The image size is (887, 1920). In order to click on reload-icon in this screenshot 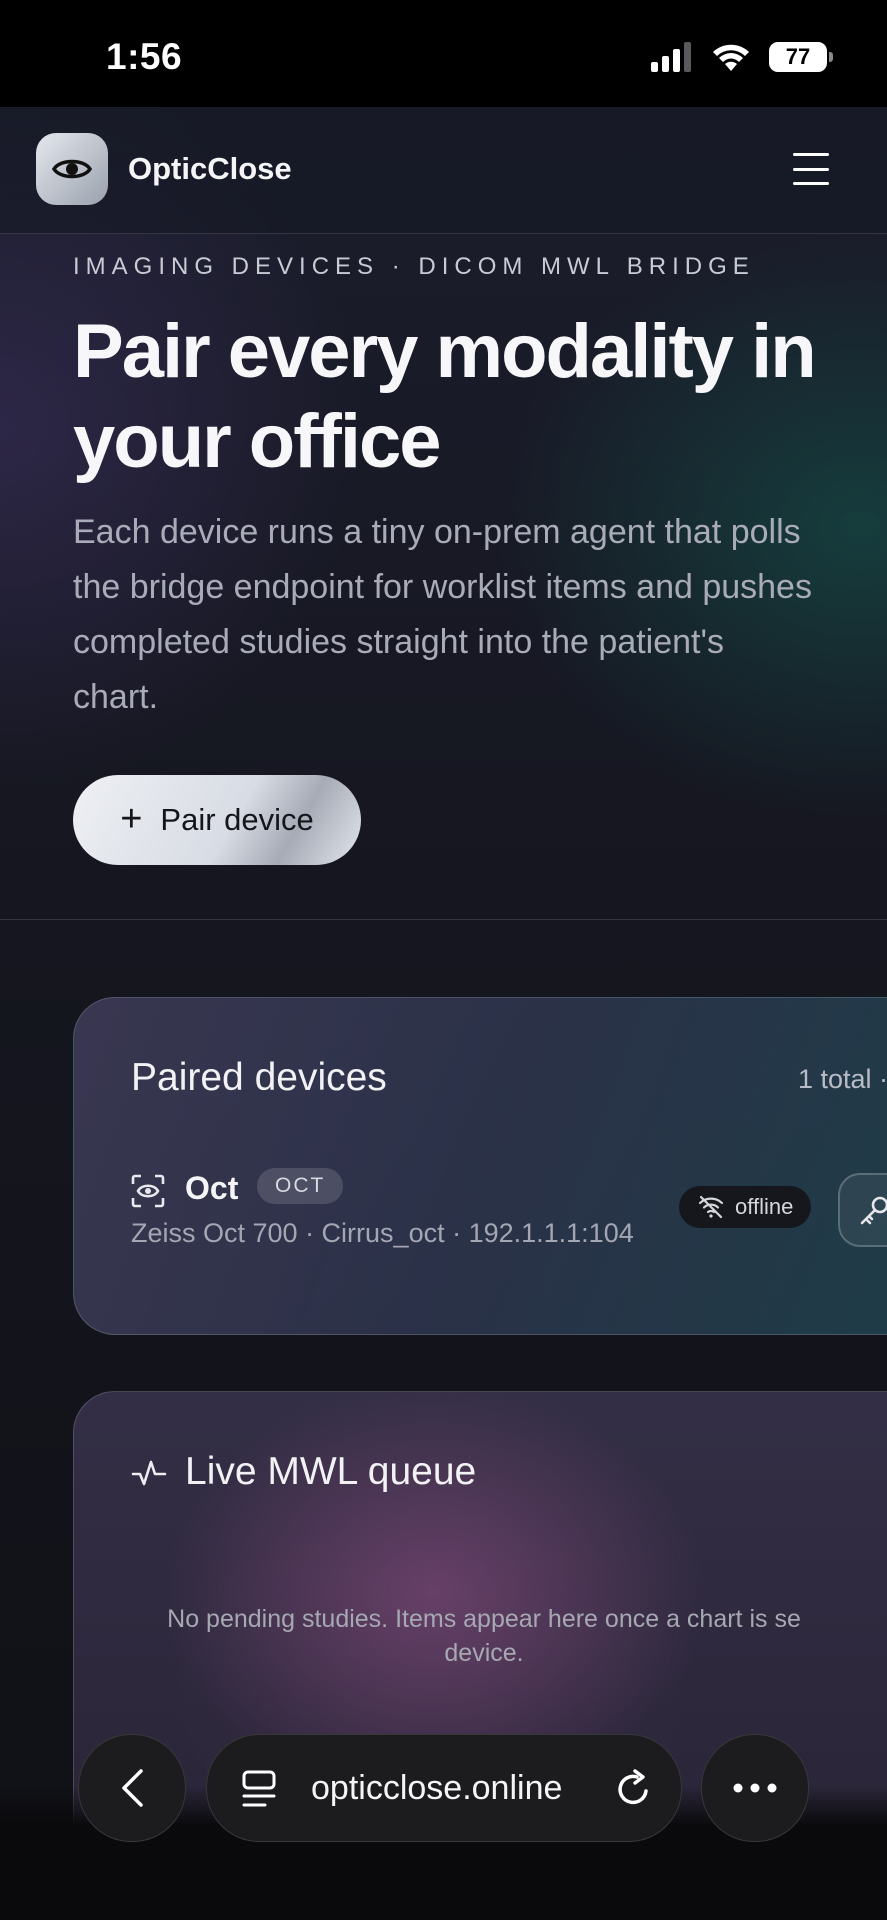, I will do `click(634, 1789)`.